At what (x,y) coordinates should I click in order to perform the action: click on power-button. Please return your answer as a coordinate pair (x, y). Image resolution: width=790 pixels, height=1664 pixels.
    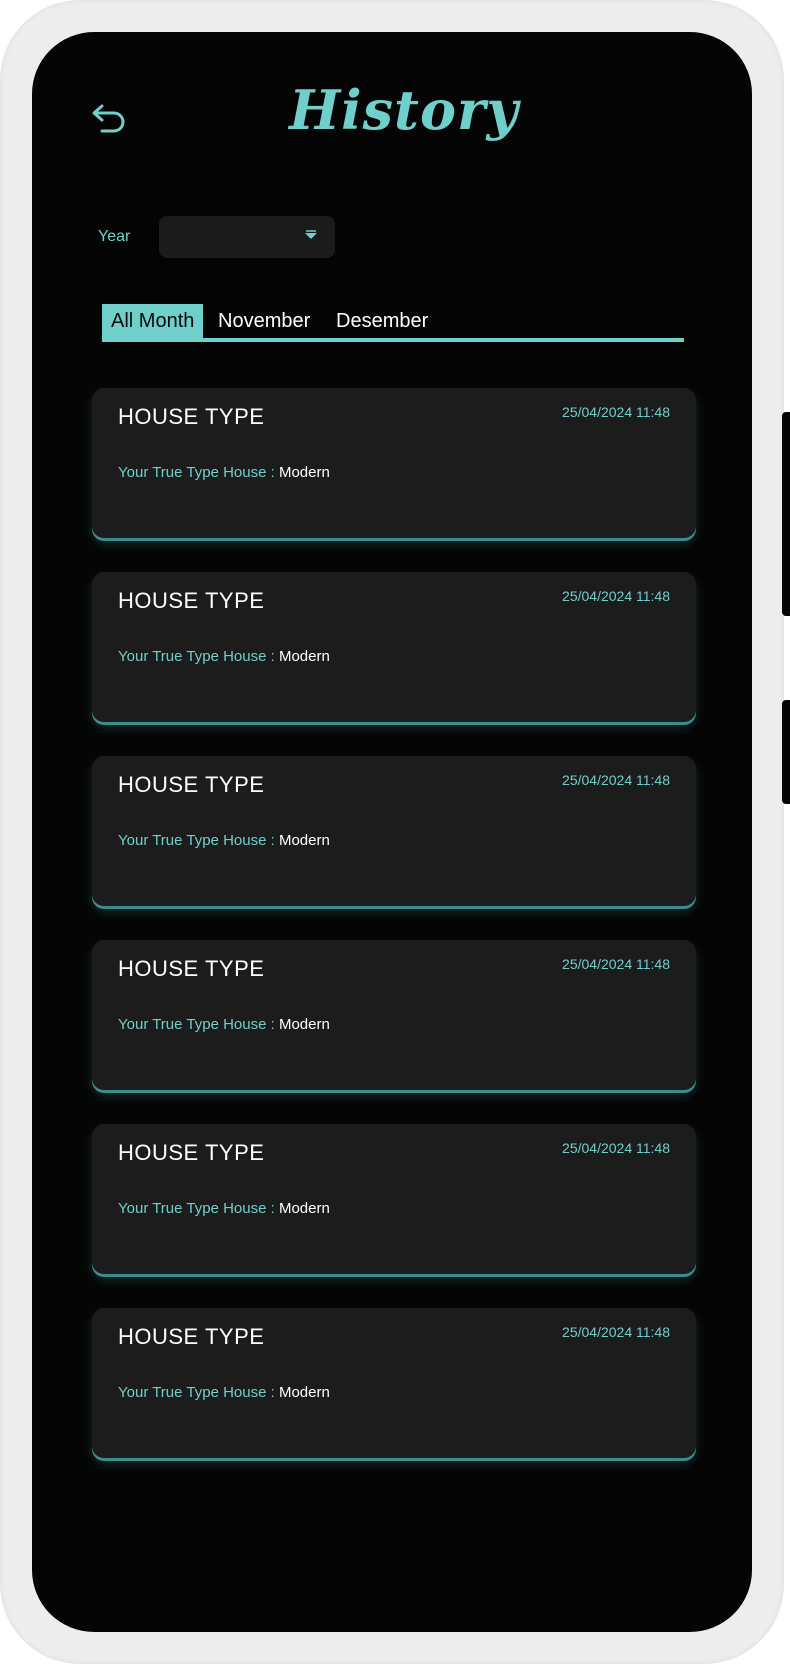
    Looking at the image, I should click on (786, 752).